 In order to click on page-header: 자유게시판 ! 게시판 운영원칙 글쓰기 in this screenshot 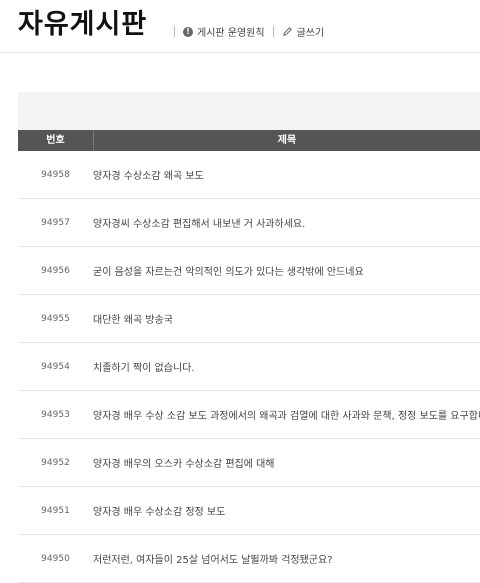, I will do `click(240, 26)`.